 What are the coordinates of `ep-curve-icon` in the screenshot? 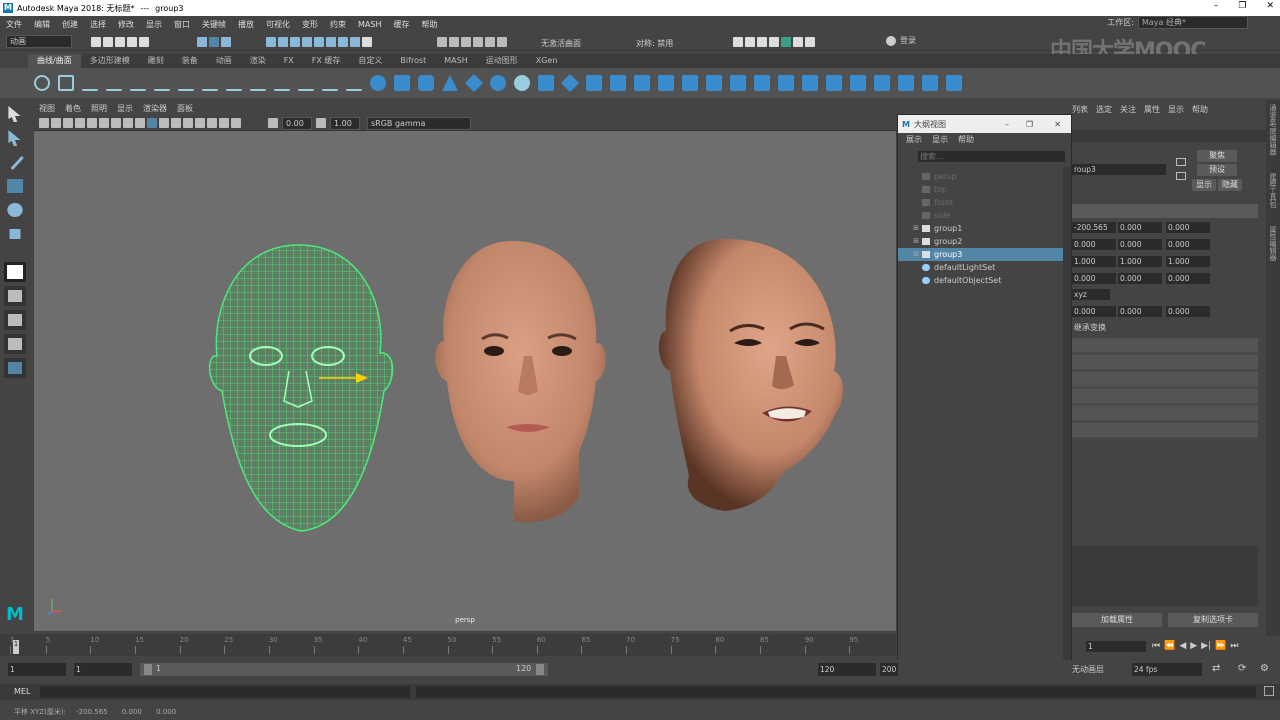 It's located at (114, 83).